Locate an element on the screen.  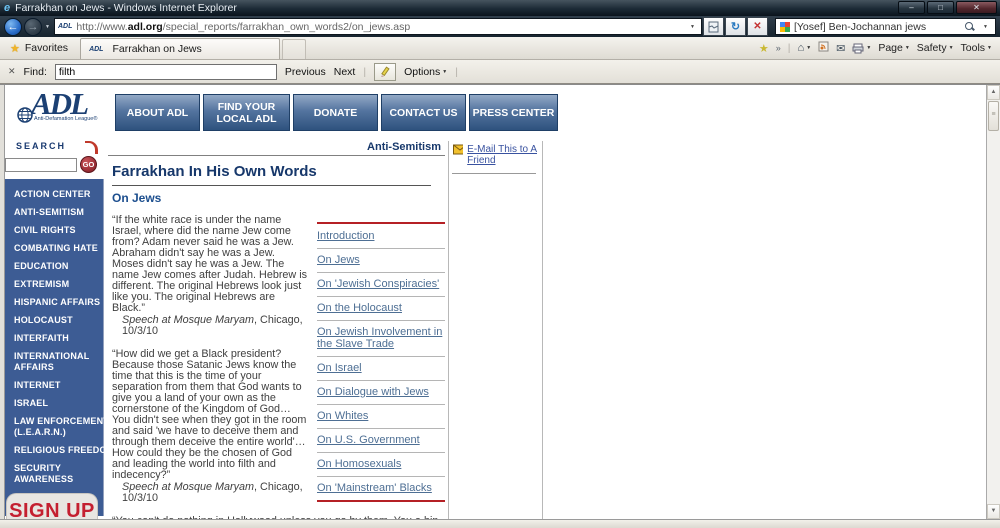
title-rule is located at coordinates (271, 185).